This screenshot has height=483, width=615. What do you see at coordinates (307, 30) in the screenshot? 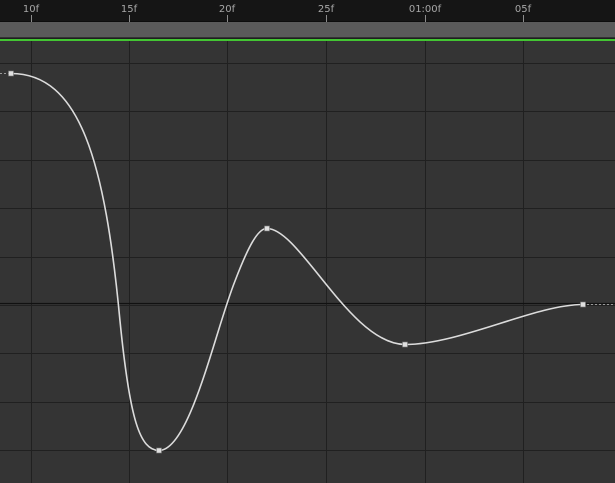
I see `work-area-bar` at bounding box center [307, 30].